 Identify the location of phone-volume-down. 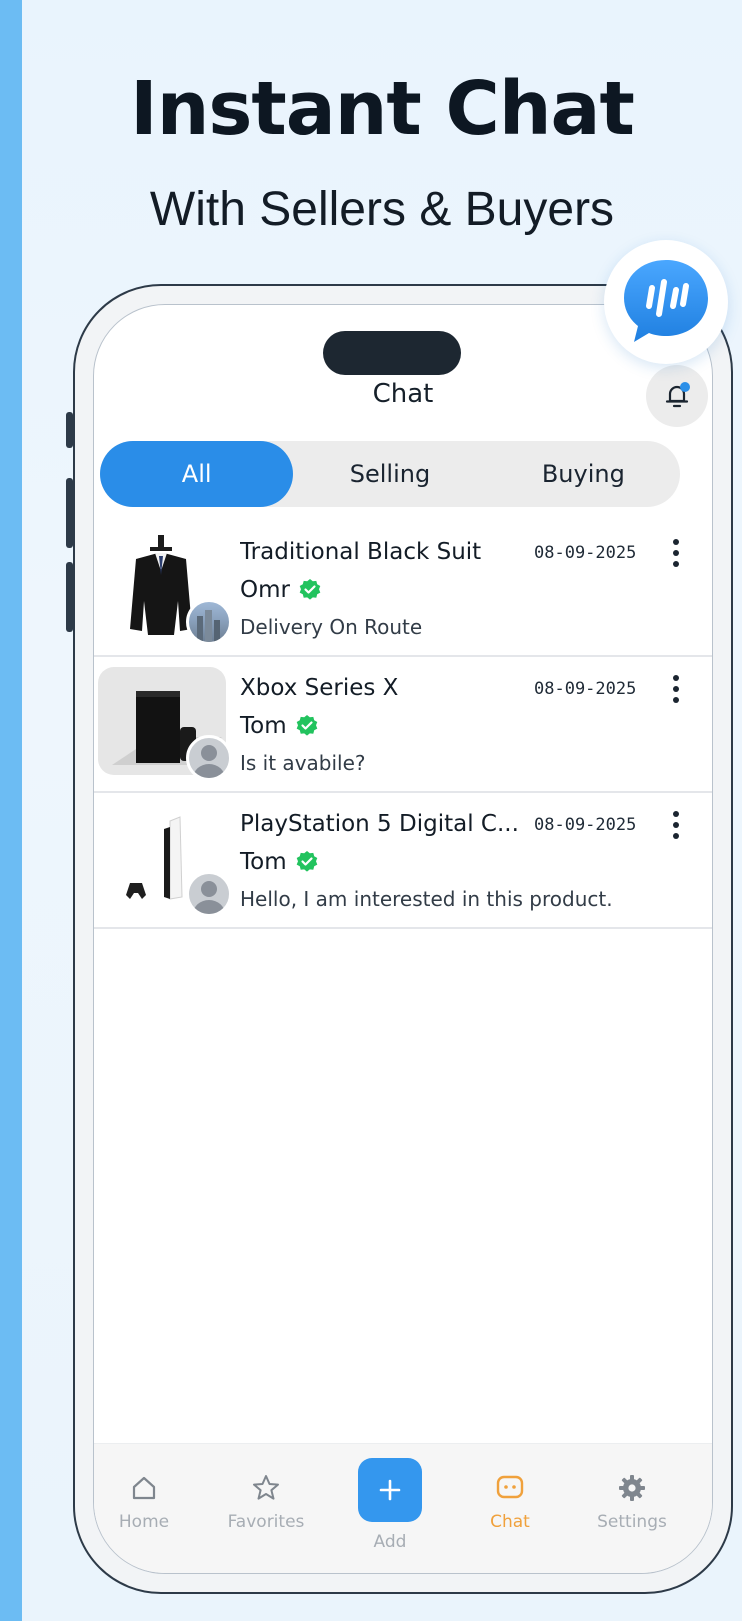
(69, 597).